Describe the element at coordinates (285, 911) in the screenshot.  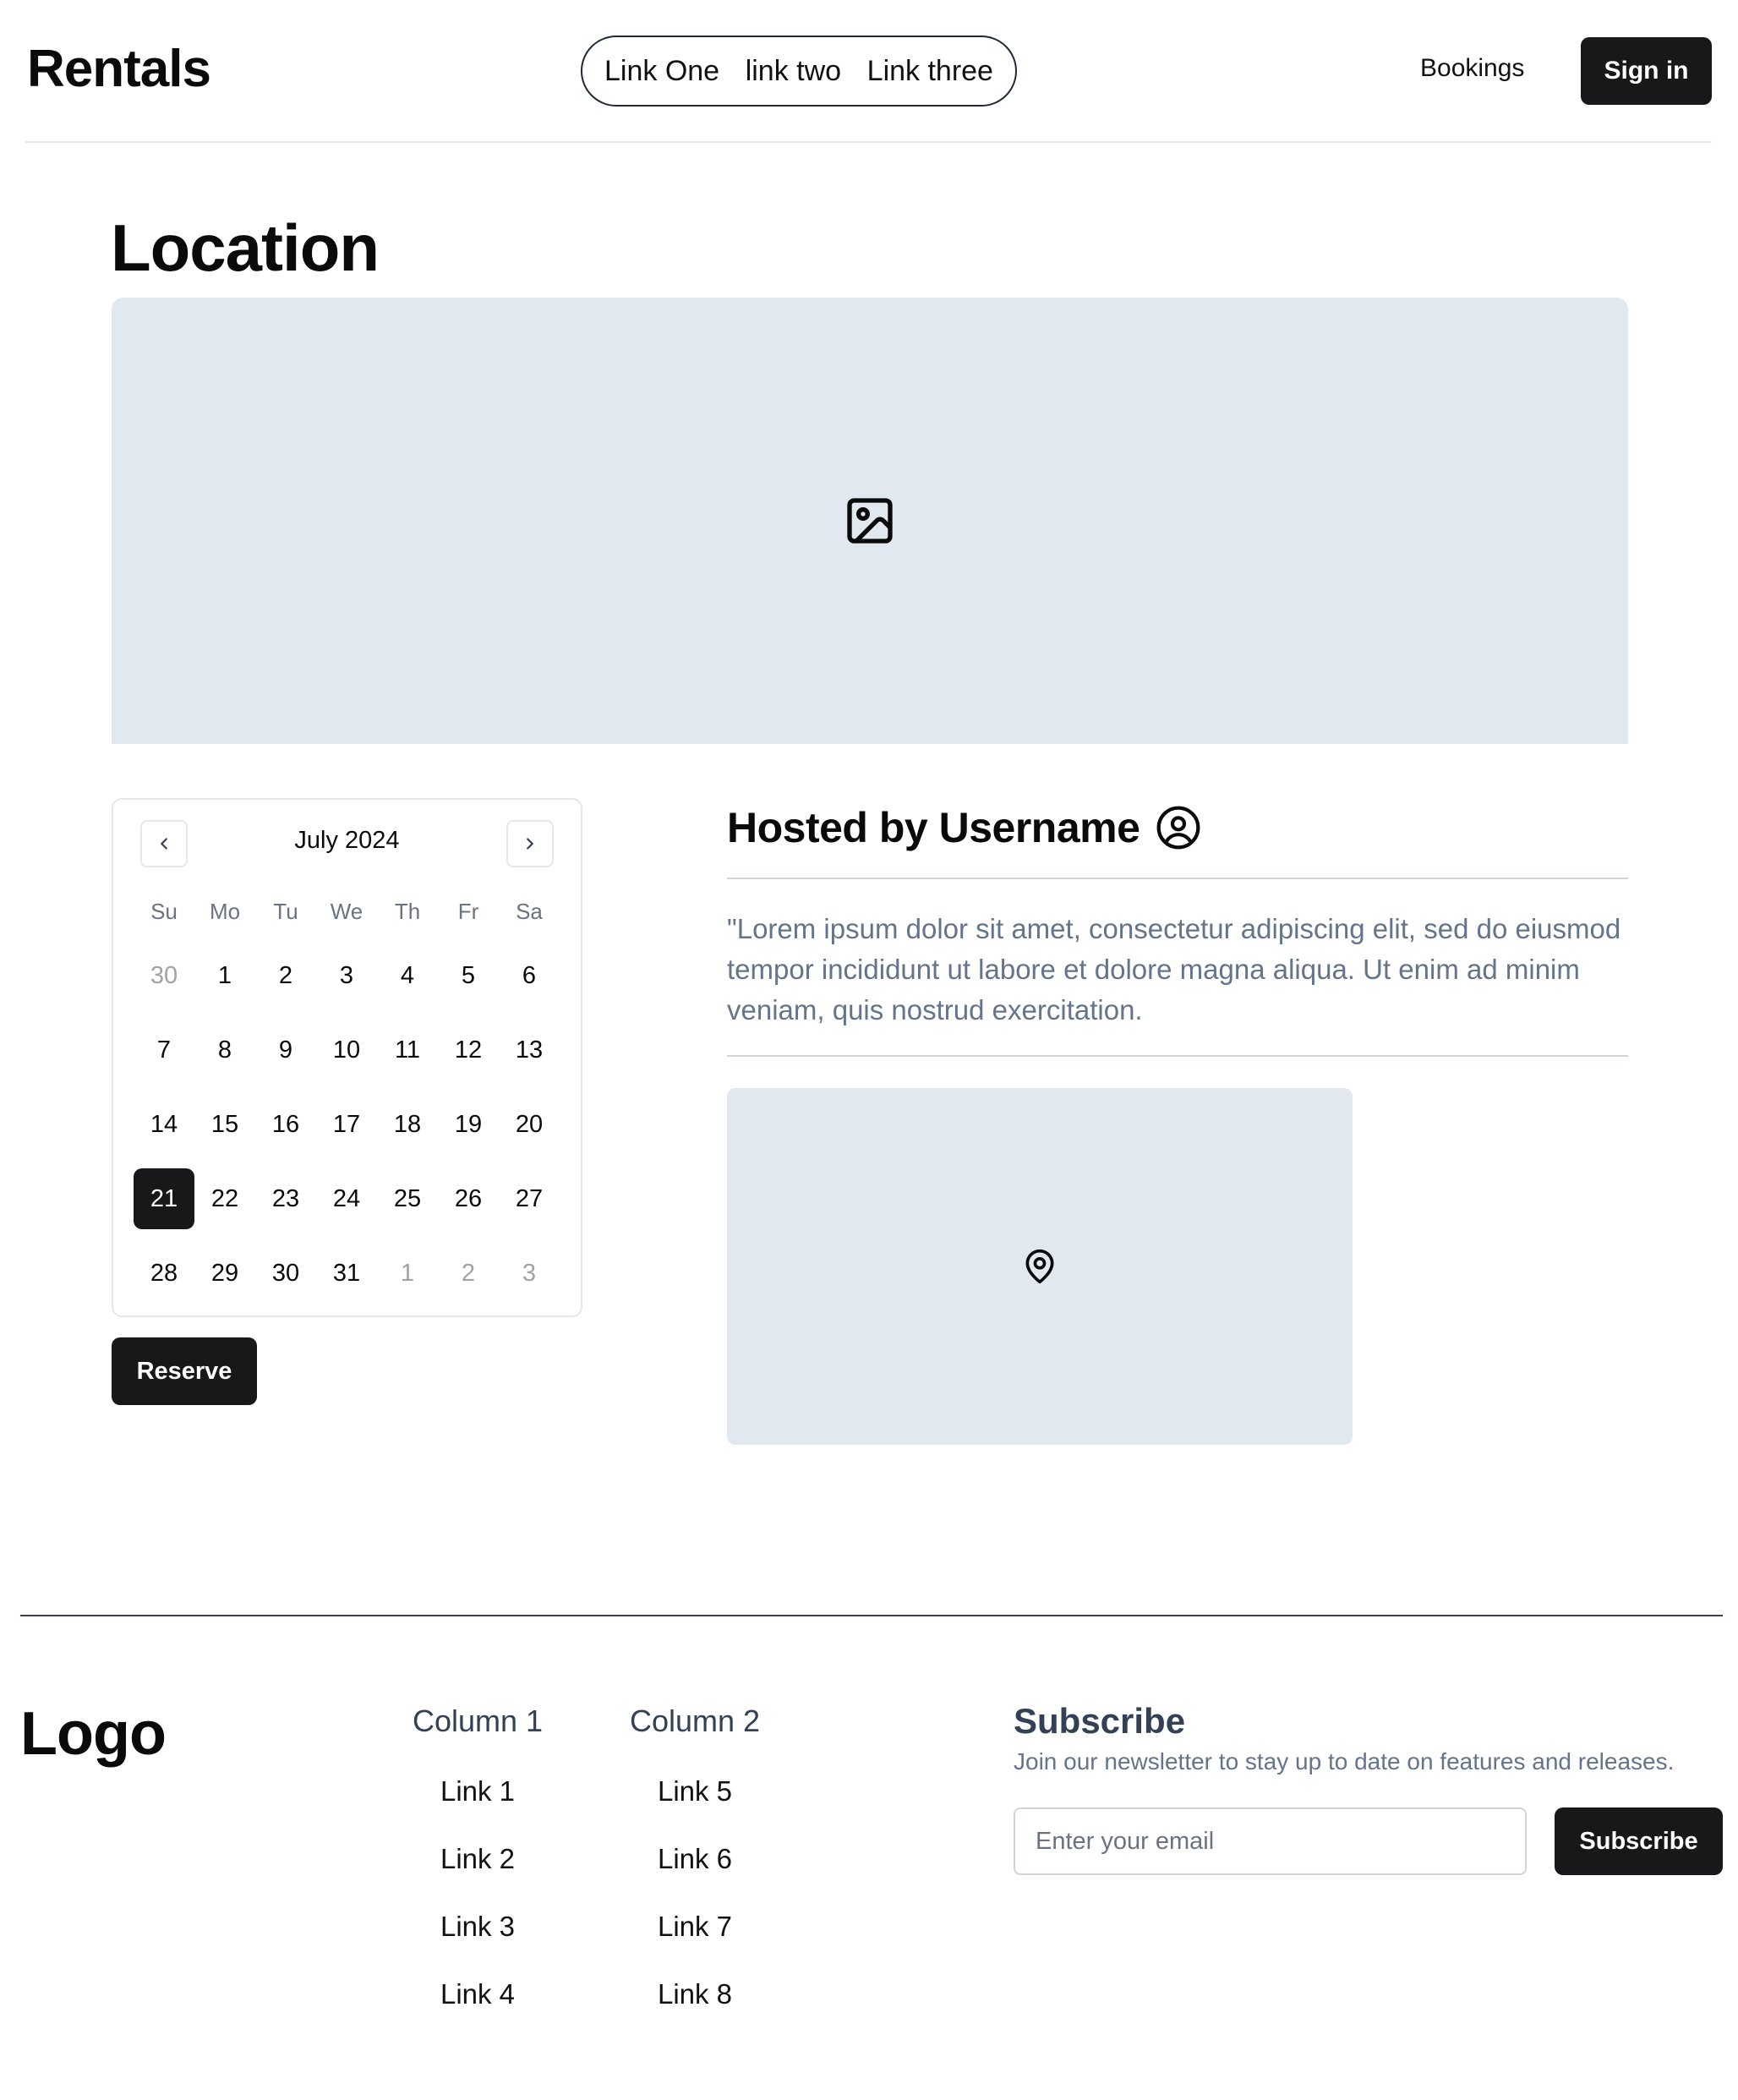
I see `weekday-label: Tu` at that location.